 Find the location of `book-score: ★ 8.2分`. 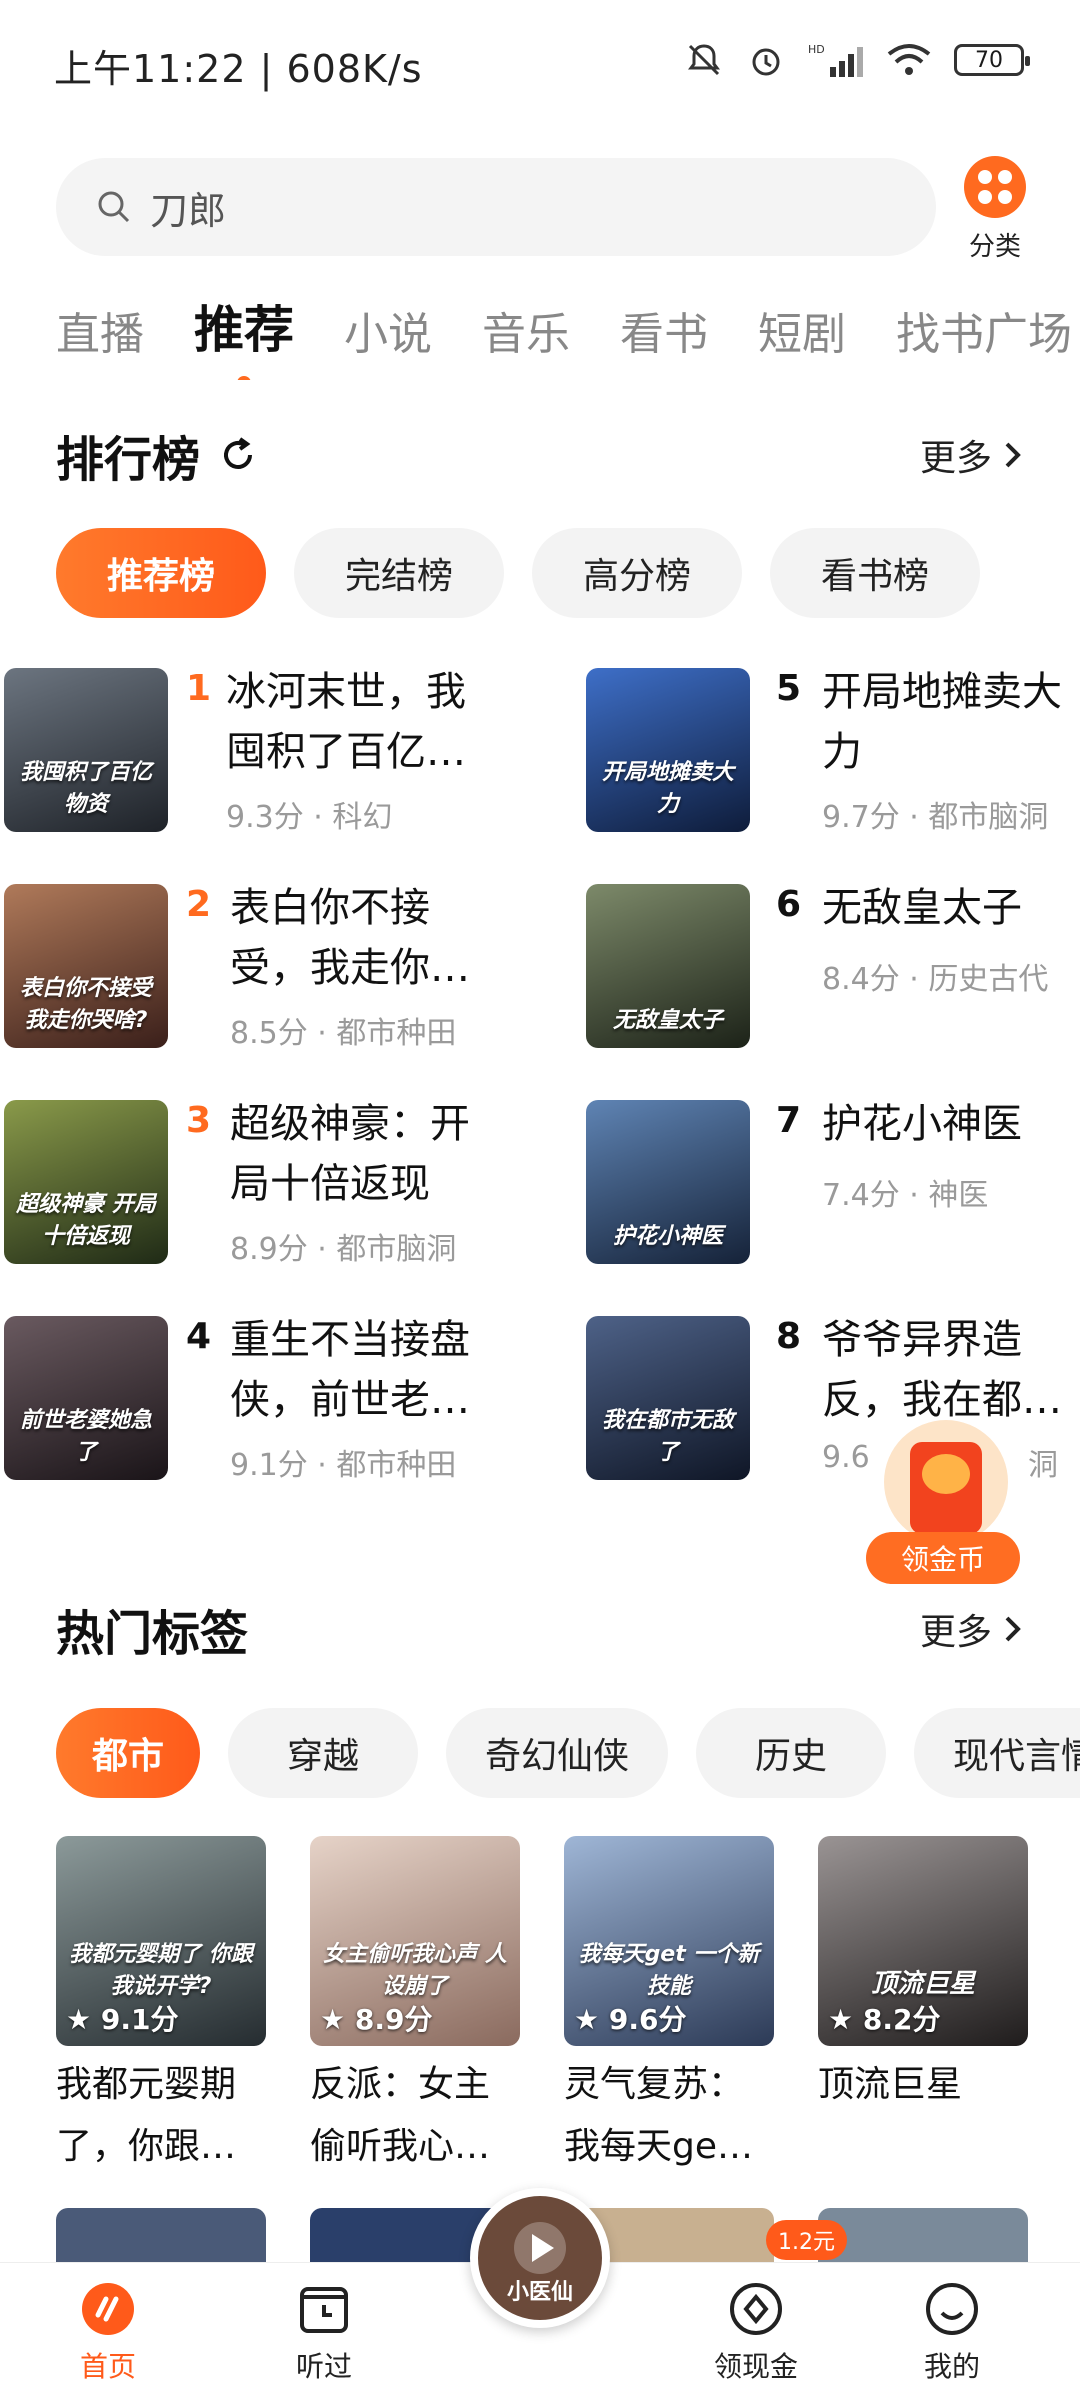

book-score: ★ 8.2分 is located at coordinates (884, 2019).